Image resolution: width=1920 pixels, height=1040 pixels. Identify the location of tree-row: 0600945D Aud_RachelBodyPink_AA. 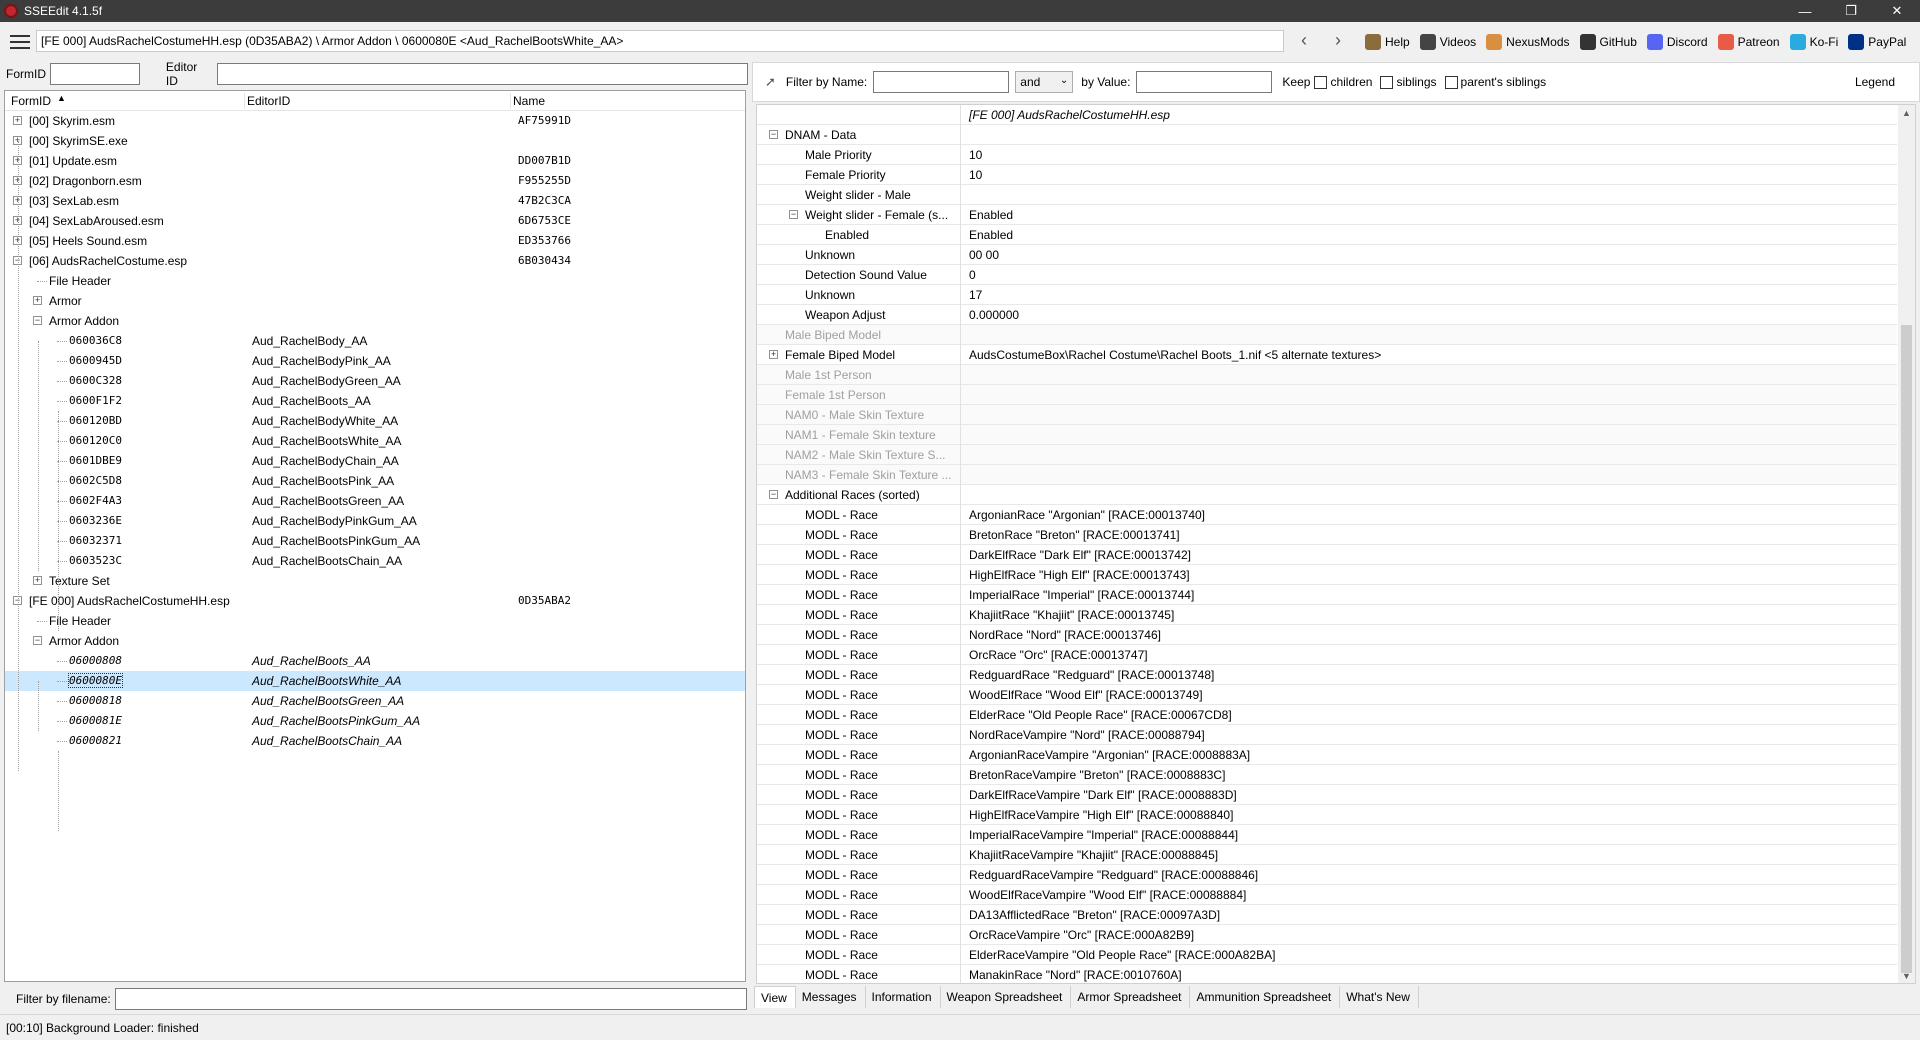
(375, 361).